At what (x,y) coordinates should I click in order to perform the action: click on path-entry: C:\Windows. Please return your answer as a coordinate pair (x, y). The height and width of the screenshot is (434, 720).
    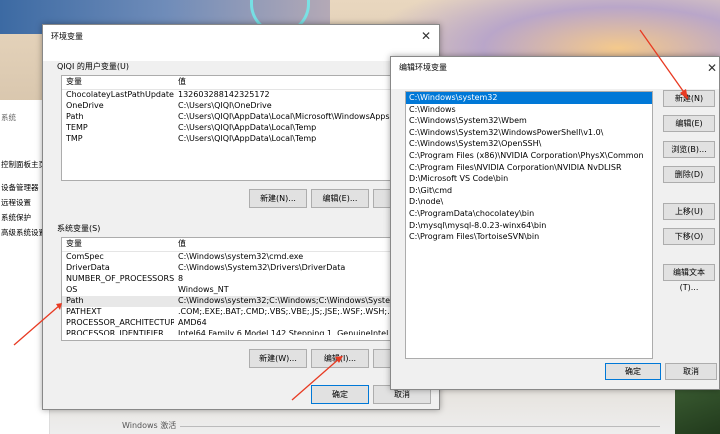
    Looking at the image, I should click on (529, 110).